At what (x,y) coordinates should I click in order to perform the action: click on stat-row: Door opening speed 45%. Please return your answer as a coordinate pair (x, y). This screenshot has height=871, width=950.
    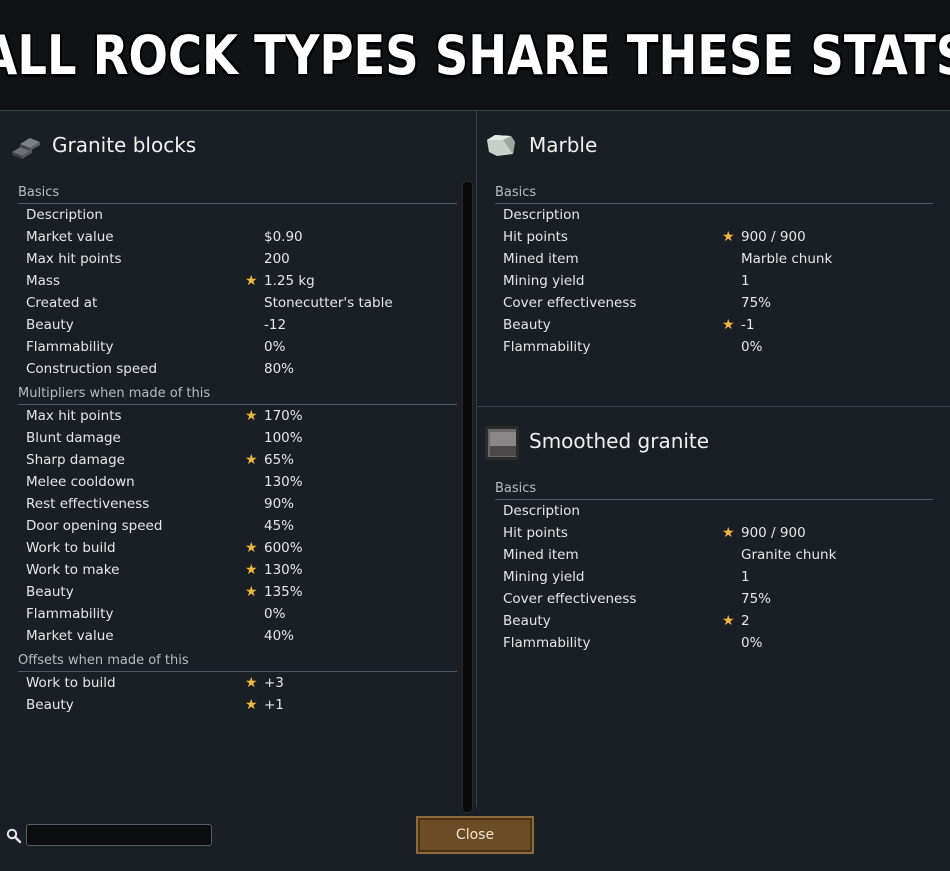
    Looking at the image, I should click on (237, 526).